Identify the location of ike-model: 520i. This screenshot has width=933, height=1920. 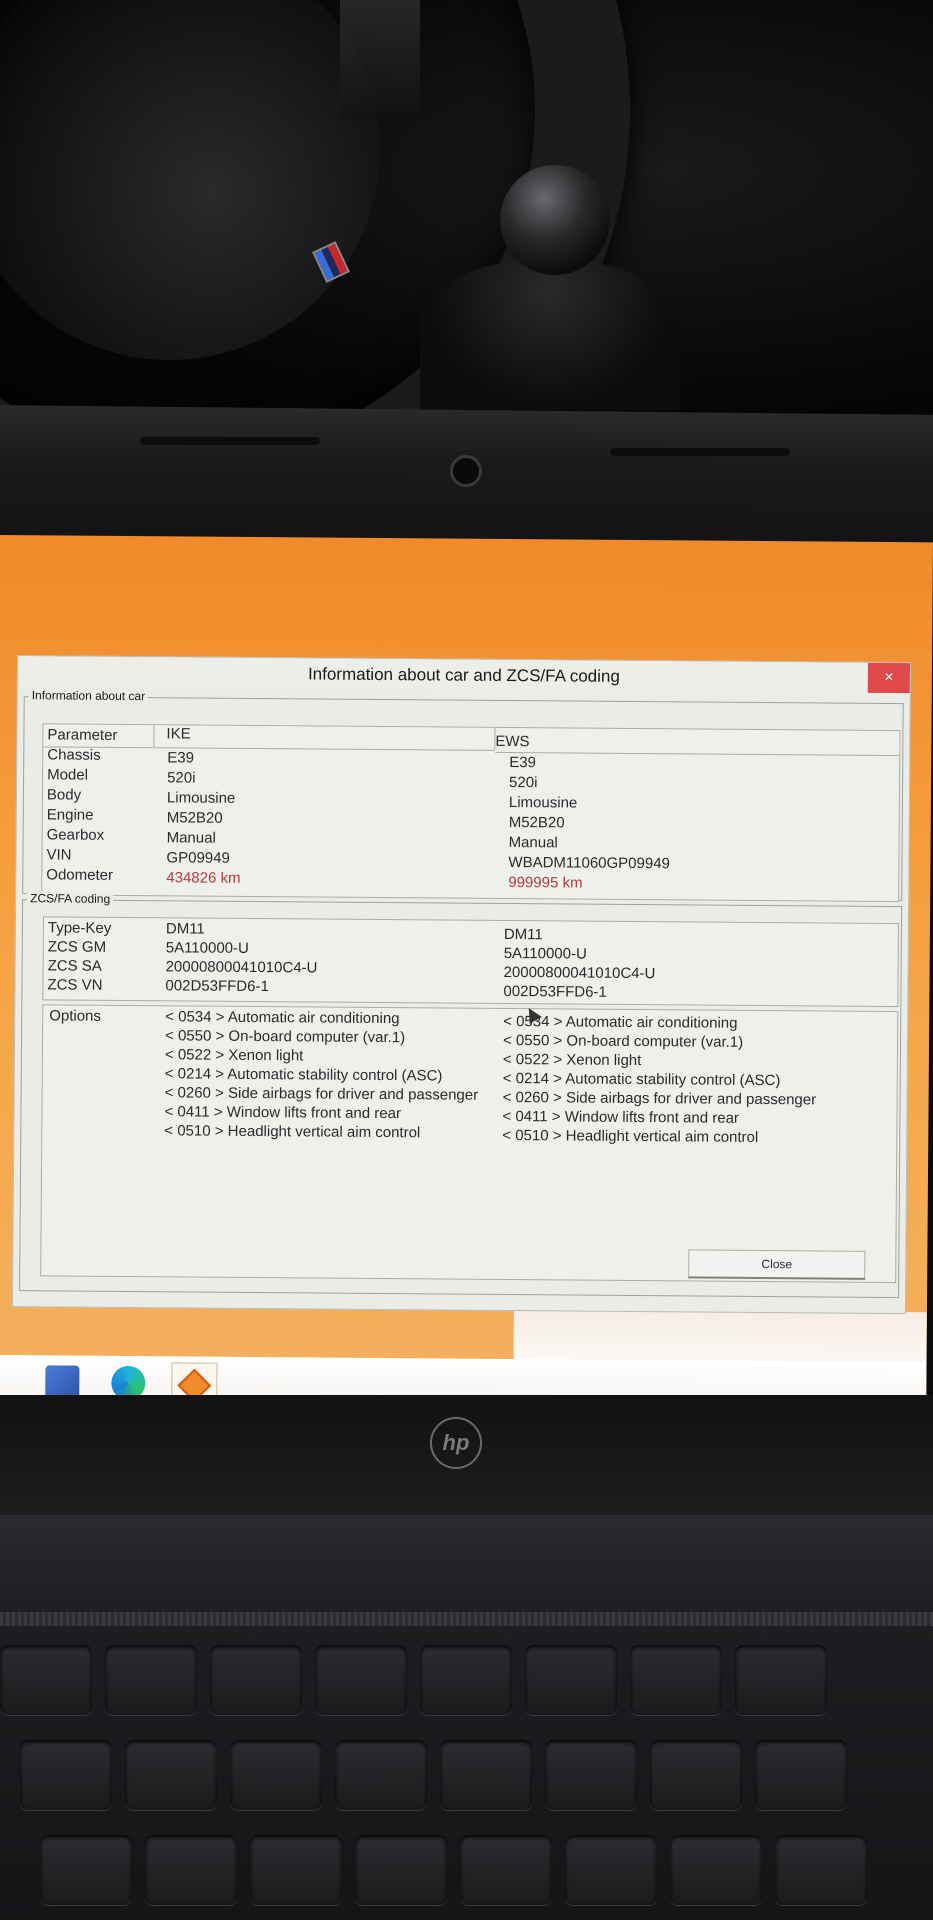
(181, 778).